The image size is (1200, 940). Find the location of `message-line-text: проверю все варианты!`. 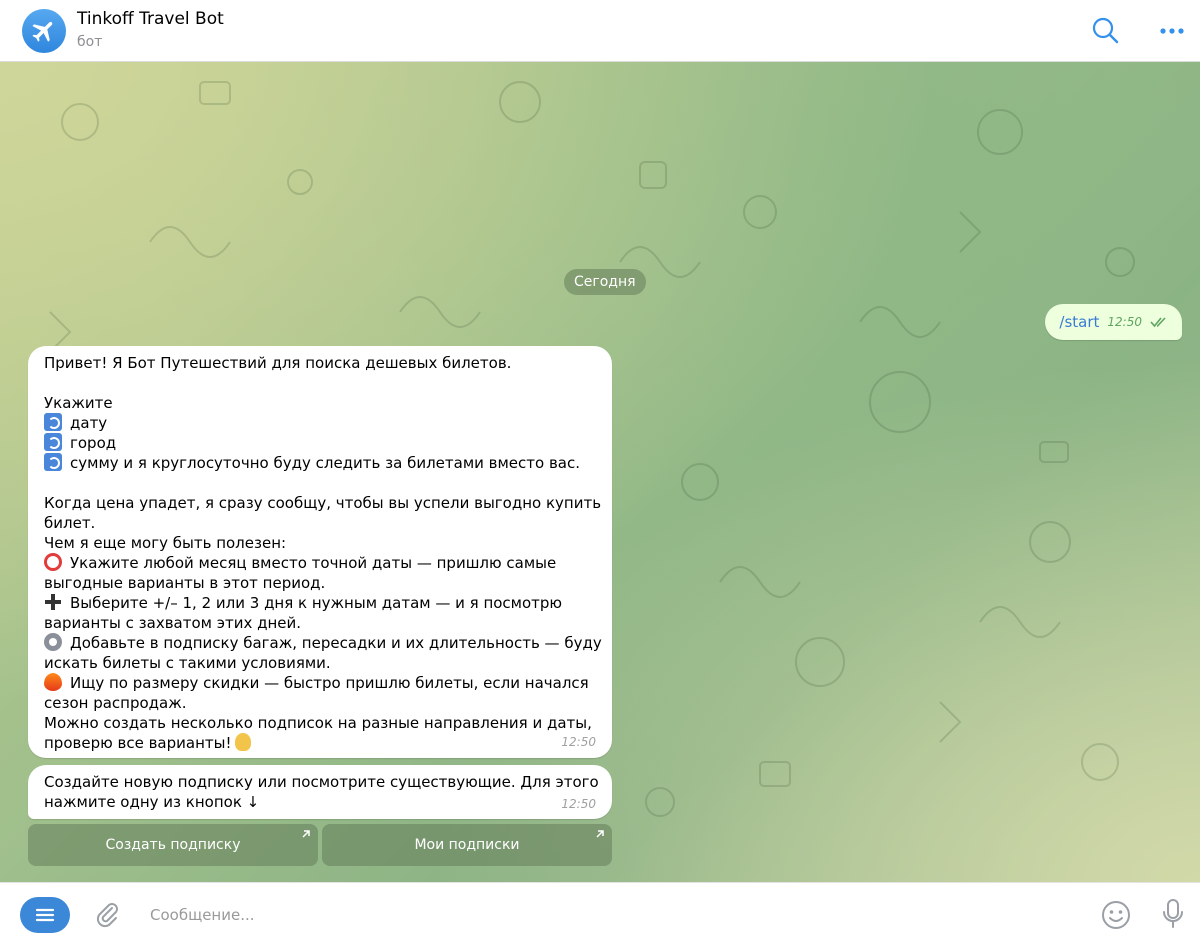

message-line-text: проверю все варианты! is located at coordinates (138, 743).